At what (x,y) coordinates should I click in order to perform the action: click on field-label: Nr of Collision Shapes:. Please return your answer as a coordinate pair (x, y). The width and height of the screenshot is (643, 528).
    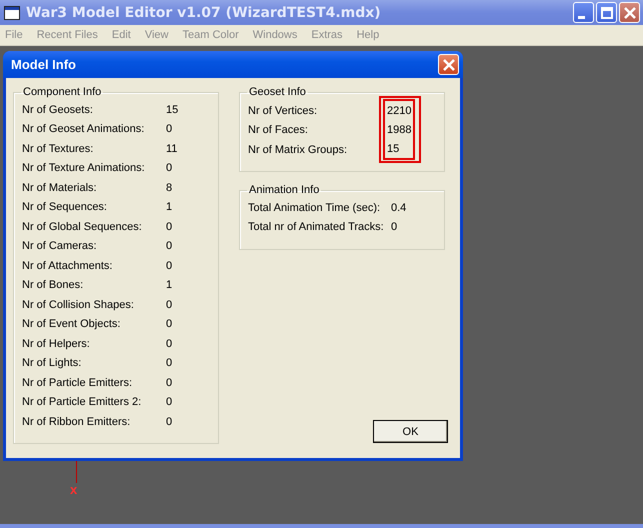
    Looking at the image, I should click on (78, 304).